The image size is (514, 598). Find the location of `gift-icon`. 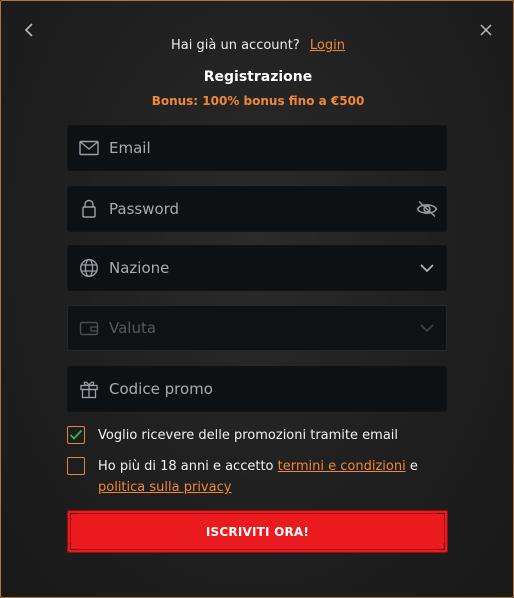

gift-icon is located at coordinates (89, 389).